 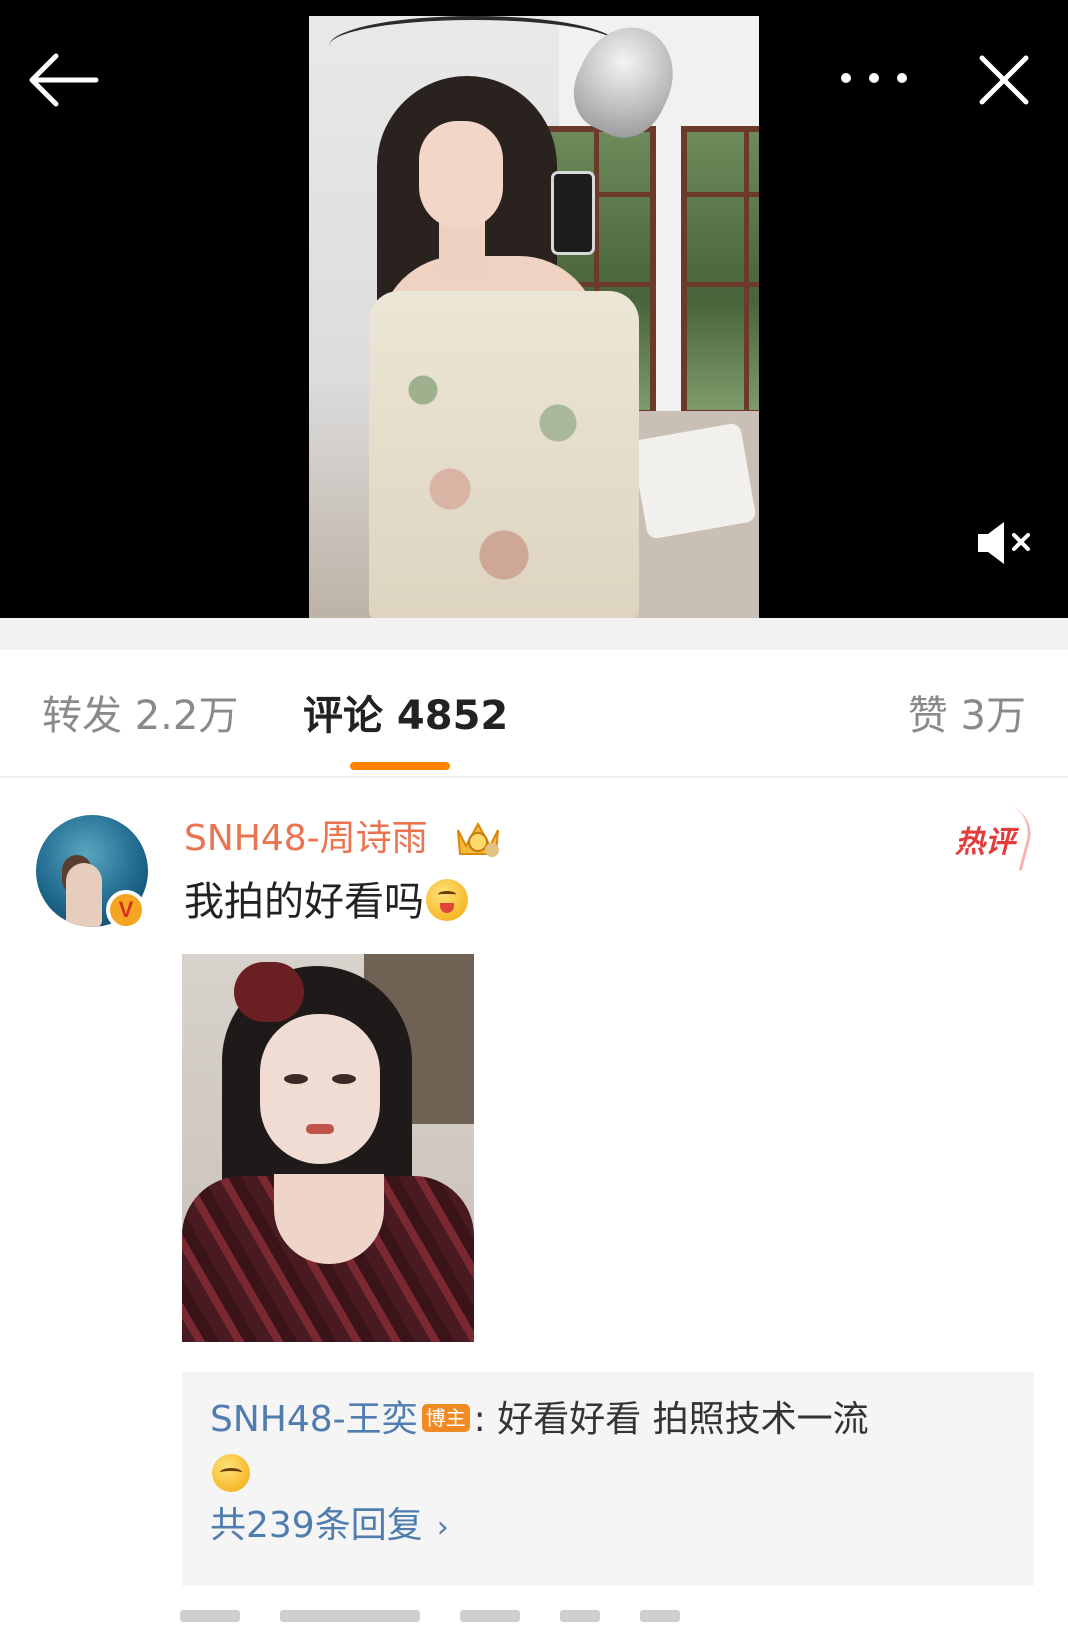 What do you see at coordinates (329, 1527) in the screenshot?
I see `view-replies-link: 共239条回复 ›` at bounding box center [329, 1527].